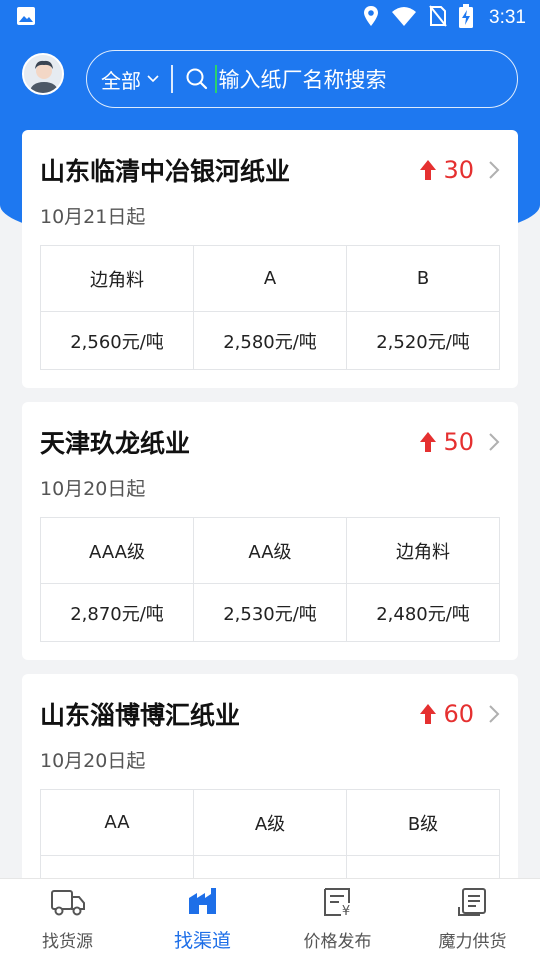  I want to click on price-cell: 2,560元/吨, so click(117, 340).